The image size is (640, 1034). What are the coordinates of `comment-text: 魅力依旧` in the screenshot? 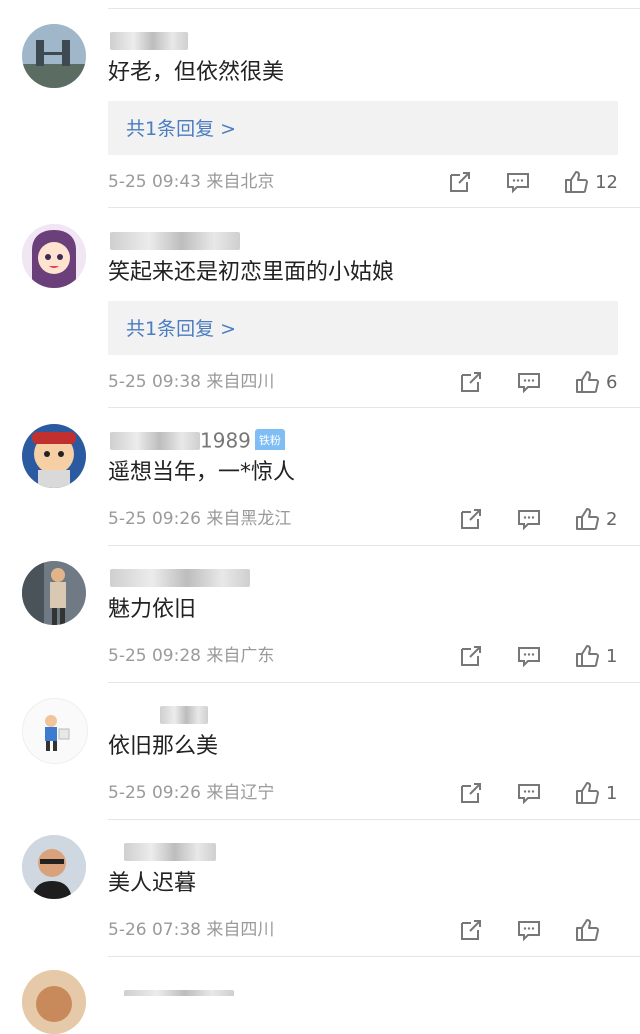 It's located at (152, 609).